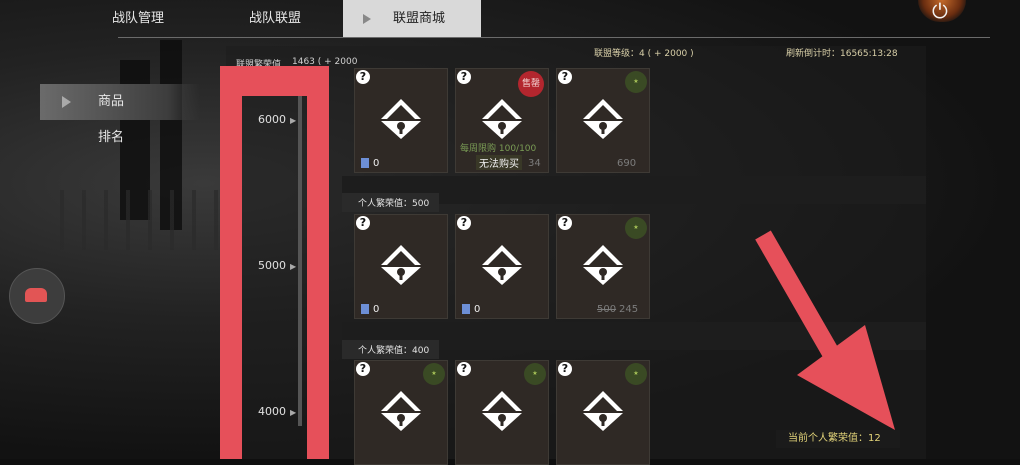 The image size is (1020, 465). Describe the element at coordinates (607, 309) in the screenshot. I see `item-old-price: 500` at that location.